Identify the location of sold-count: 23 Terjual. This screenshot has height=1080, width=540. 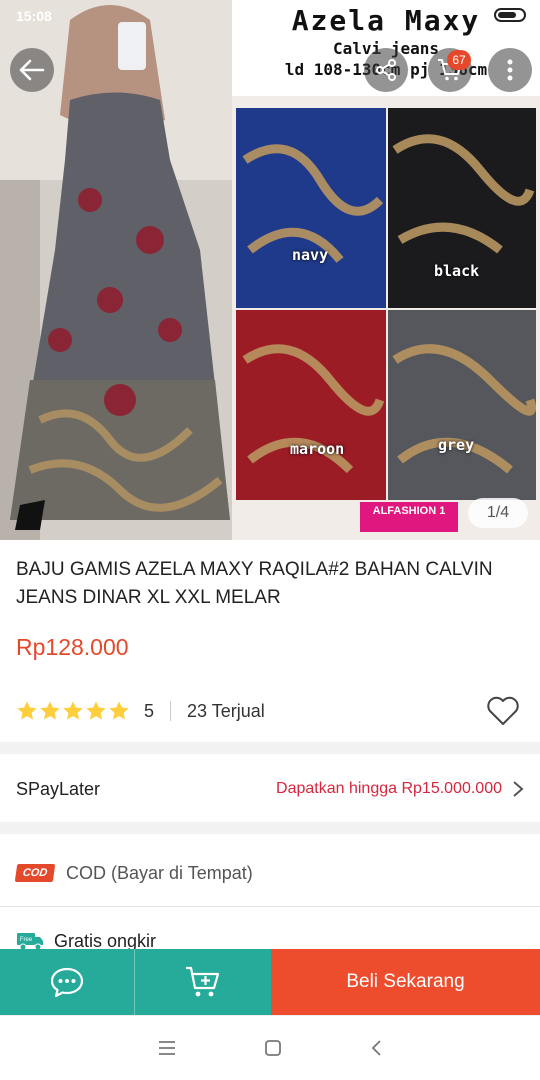
(226, 710).